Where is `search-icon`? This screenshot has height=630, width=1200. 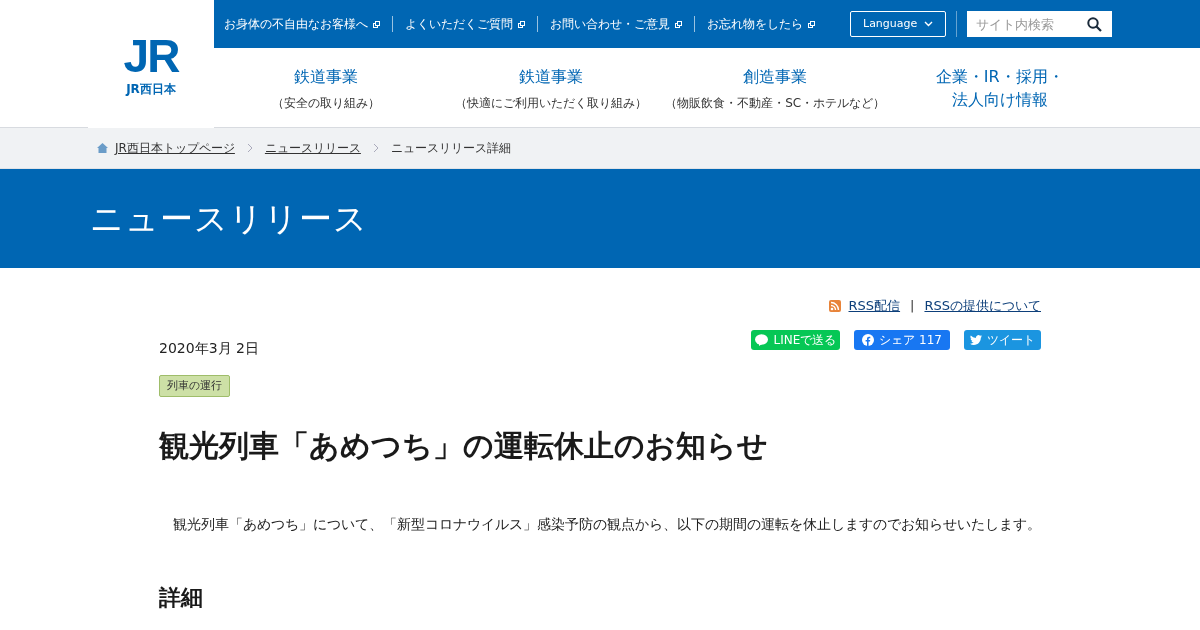 search-icon is located at coordinates (1094, 24).